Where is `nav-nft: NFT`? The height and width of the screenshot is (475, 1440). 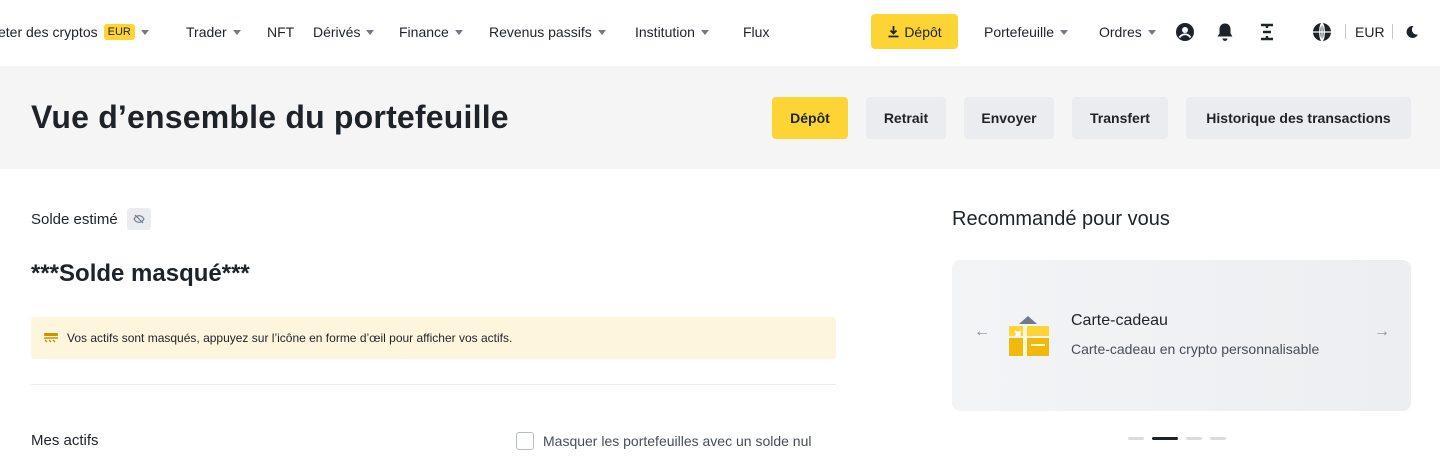
nav-nft: NFT is located at coordinates (280, 32).